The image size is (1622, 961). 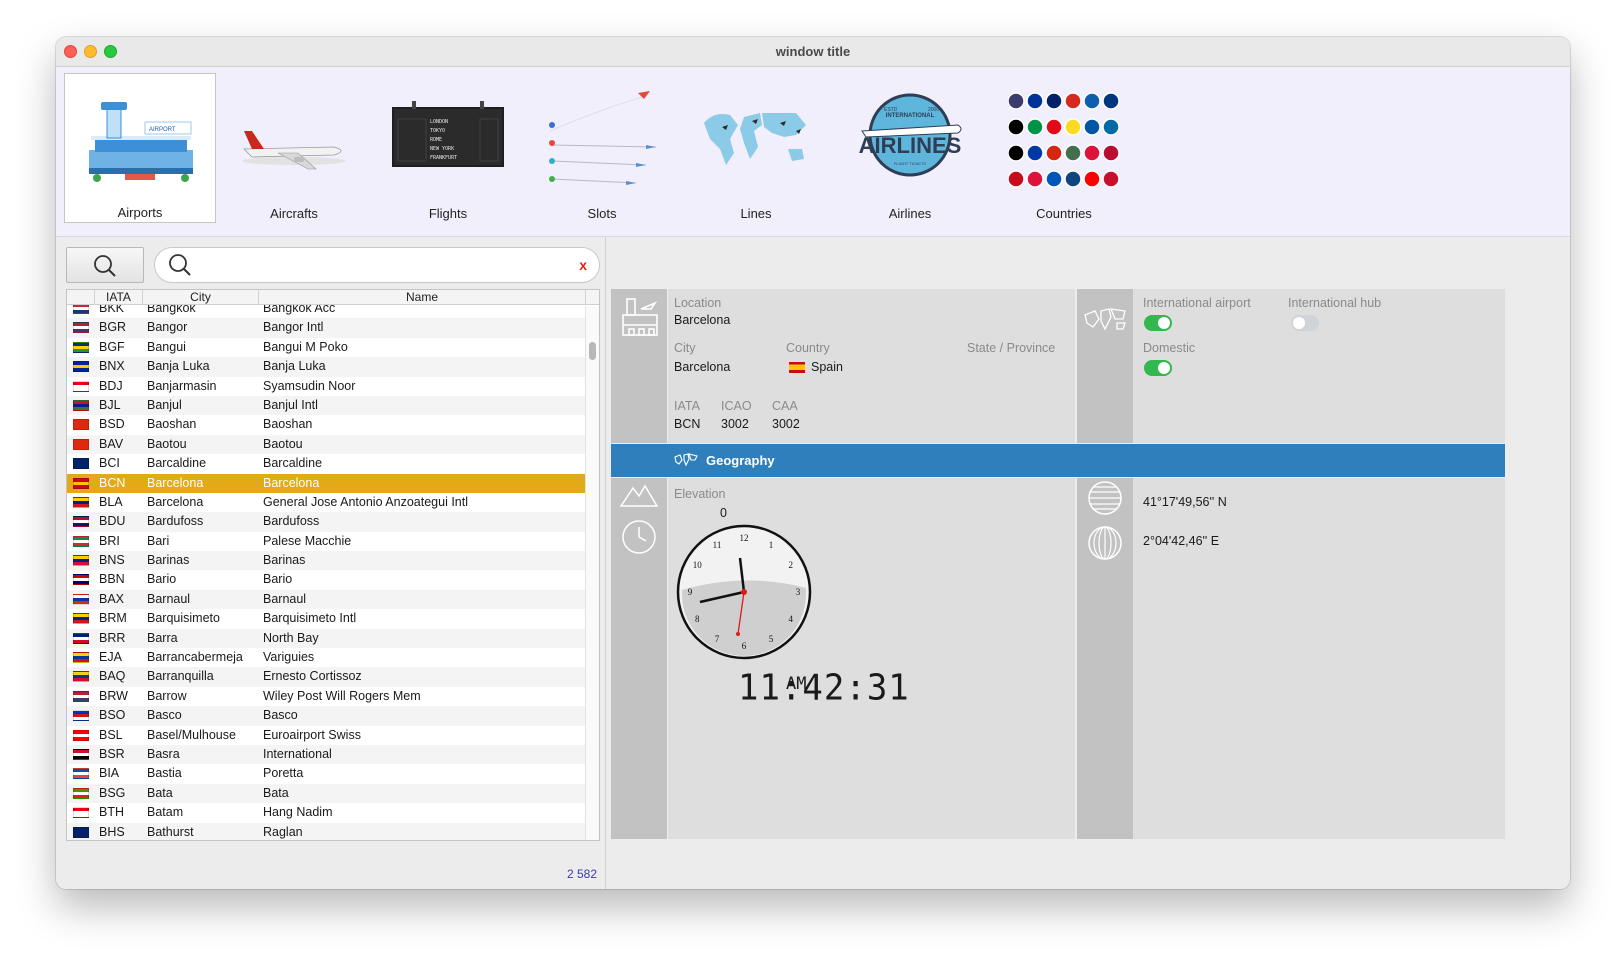 I want to click on search-input, so click(x=377, y=265).